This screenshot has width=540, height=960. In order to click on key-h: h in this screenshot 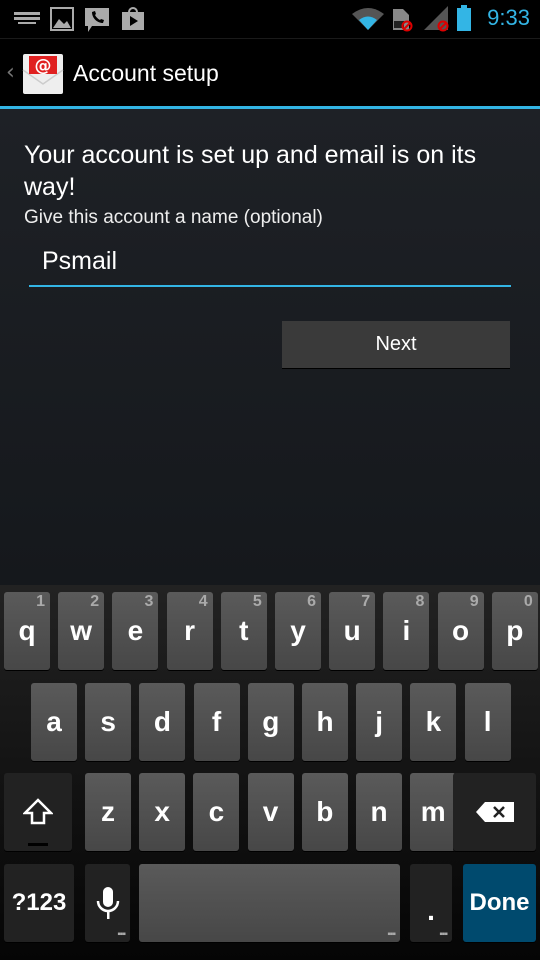, I will do `click(325, 722)`.